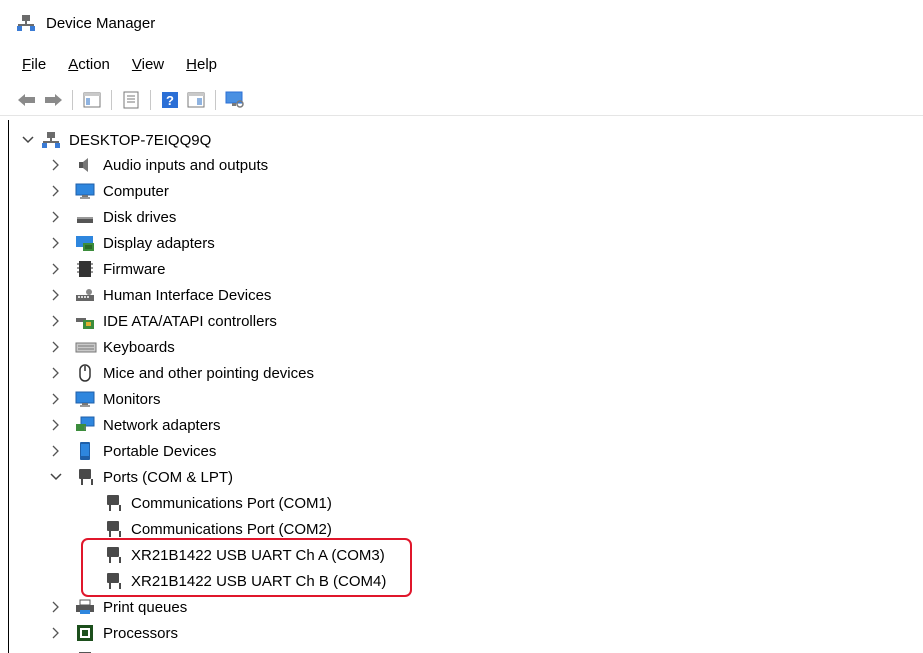 This screenshot has width=923, height=653. Describe the element at coordinates (140, 217) in the screenshot. I see `tree-item-label: Disk drives` at that location.